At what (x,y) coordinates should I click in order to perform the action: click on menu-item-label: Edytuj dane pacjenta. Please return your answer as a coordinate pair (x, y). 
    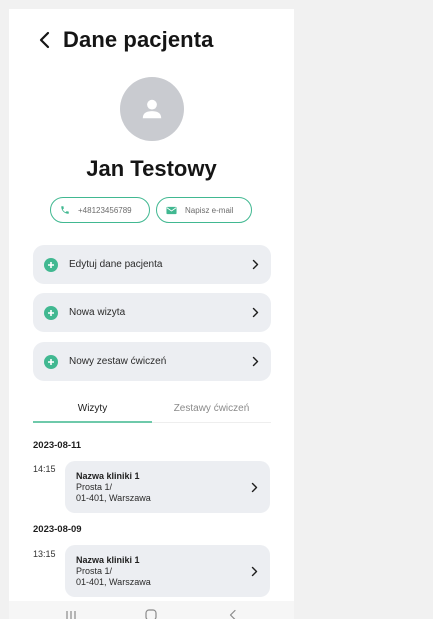
    Looking at the image, I should click on (116, 264).